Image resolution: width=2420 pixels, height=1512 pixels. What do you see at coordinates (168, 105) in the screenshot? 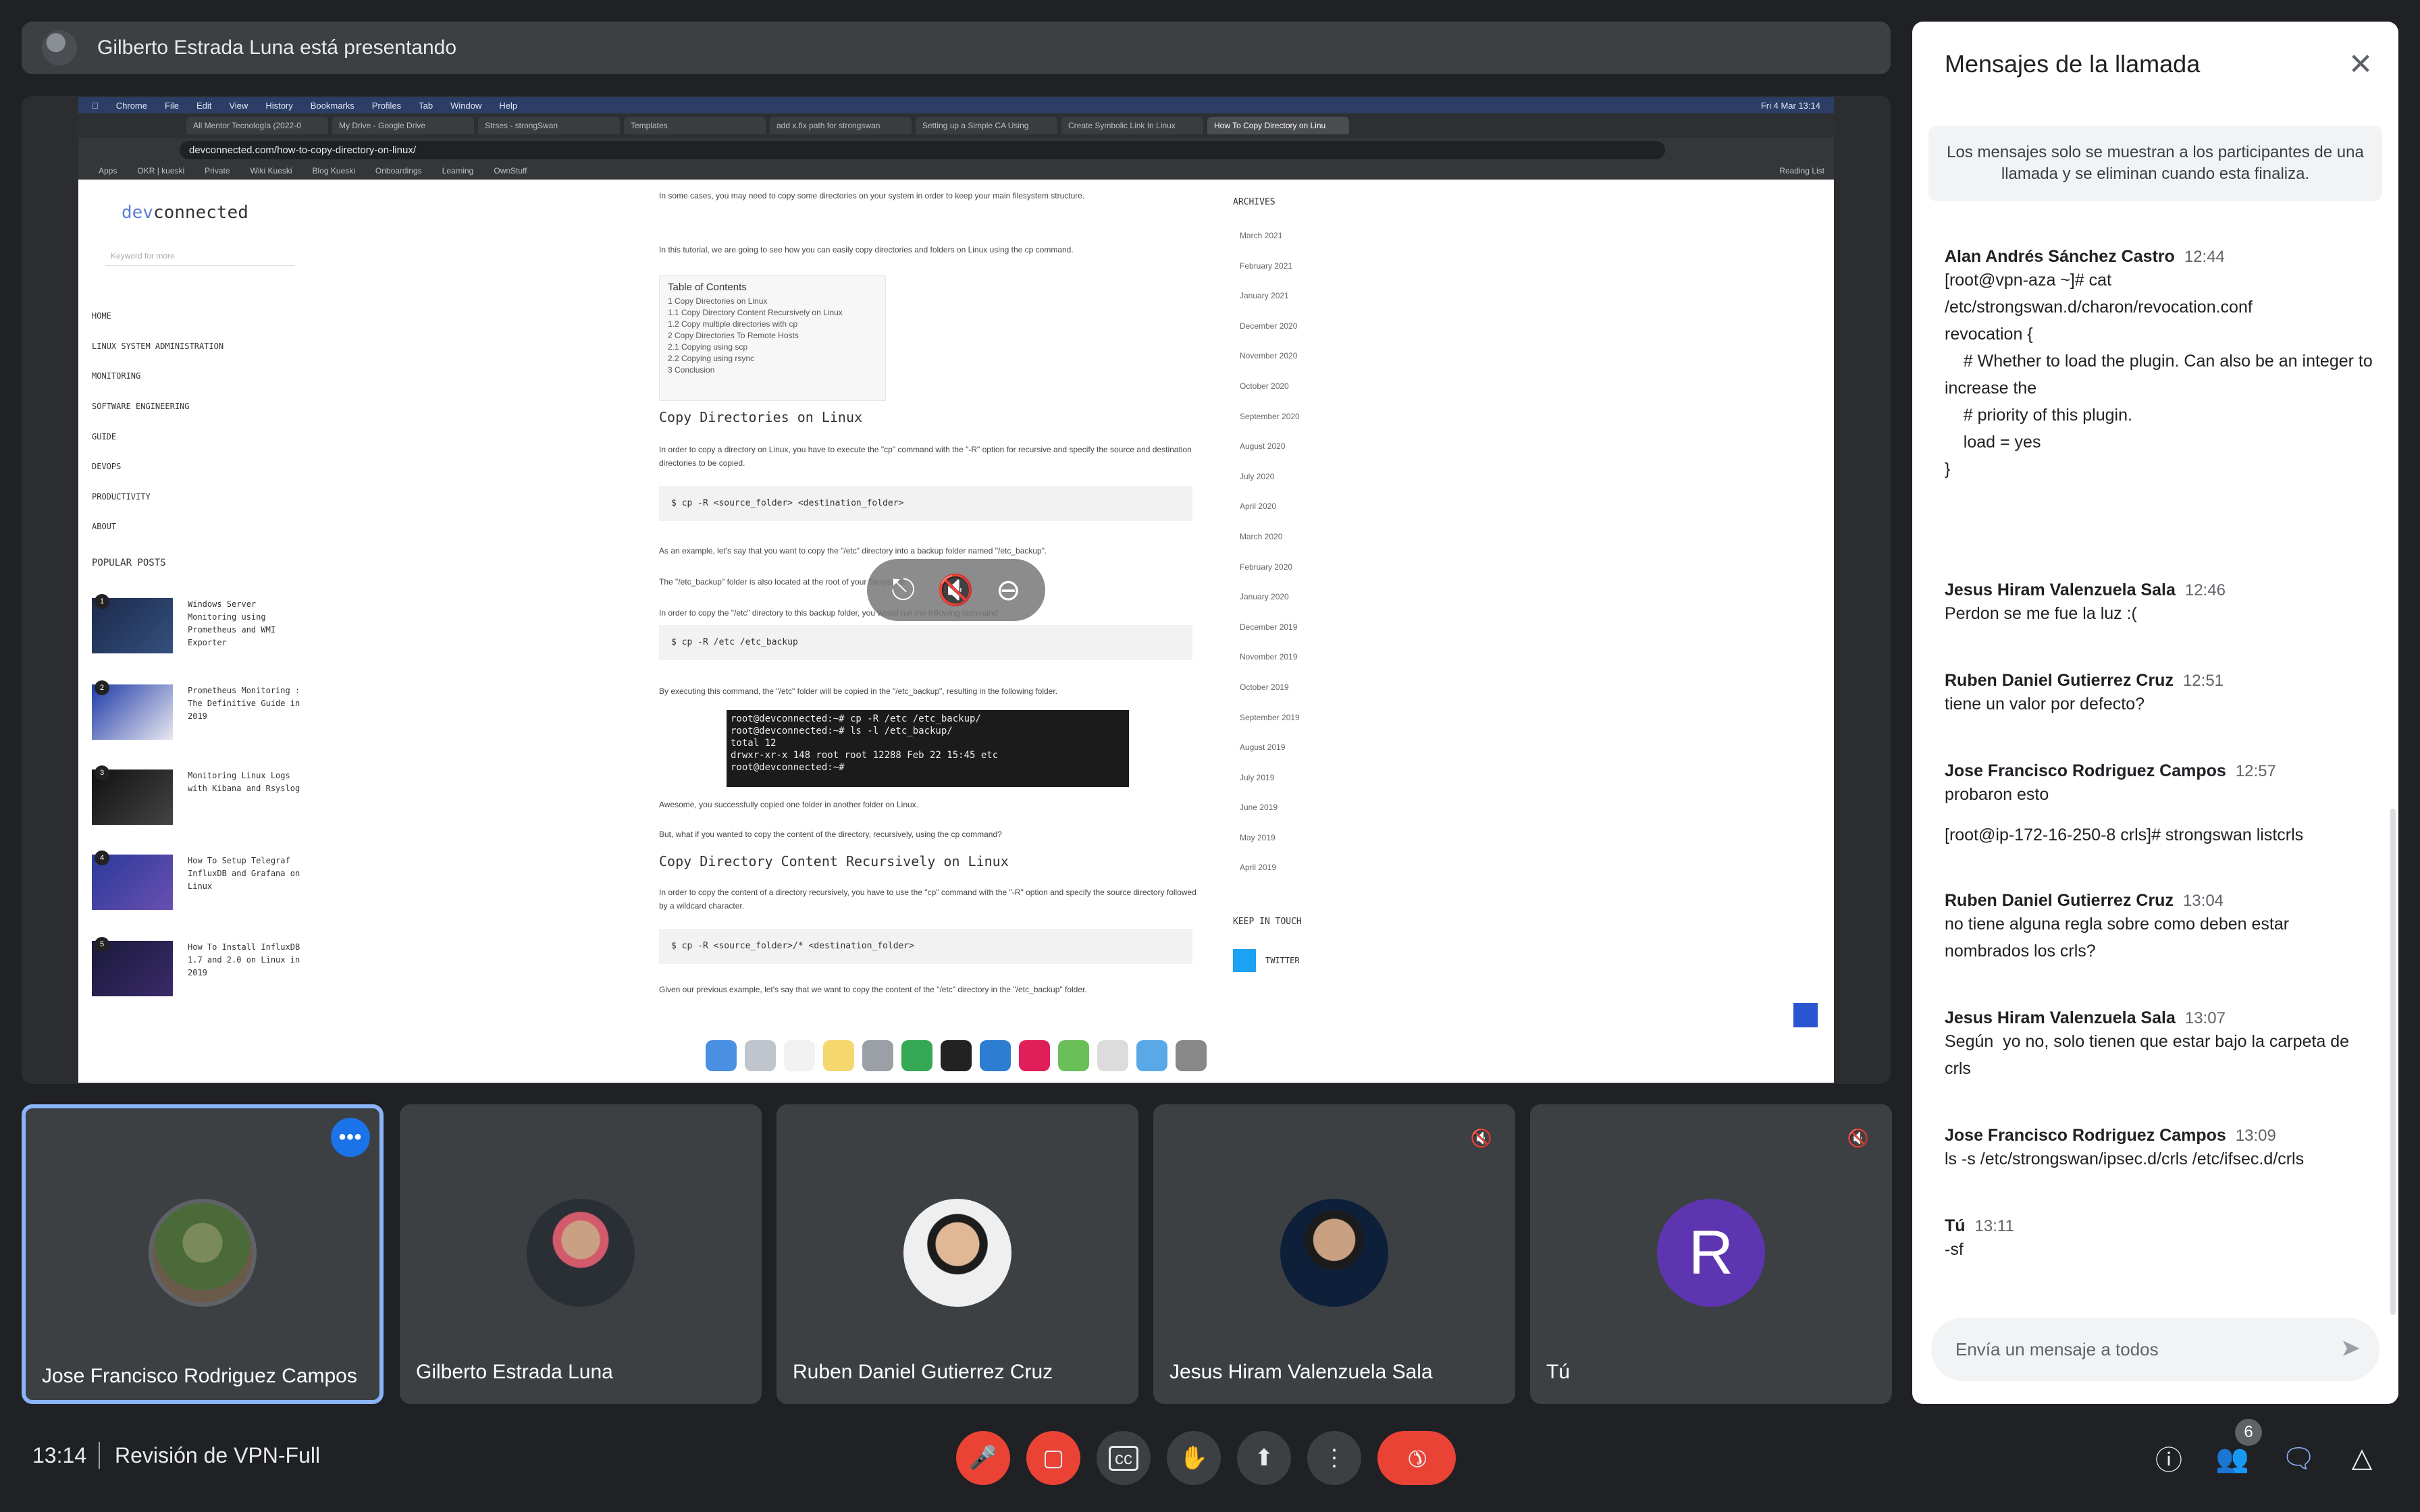
I see `menubar-item: File` at bounding box center [168, 105].